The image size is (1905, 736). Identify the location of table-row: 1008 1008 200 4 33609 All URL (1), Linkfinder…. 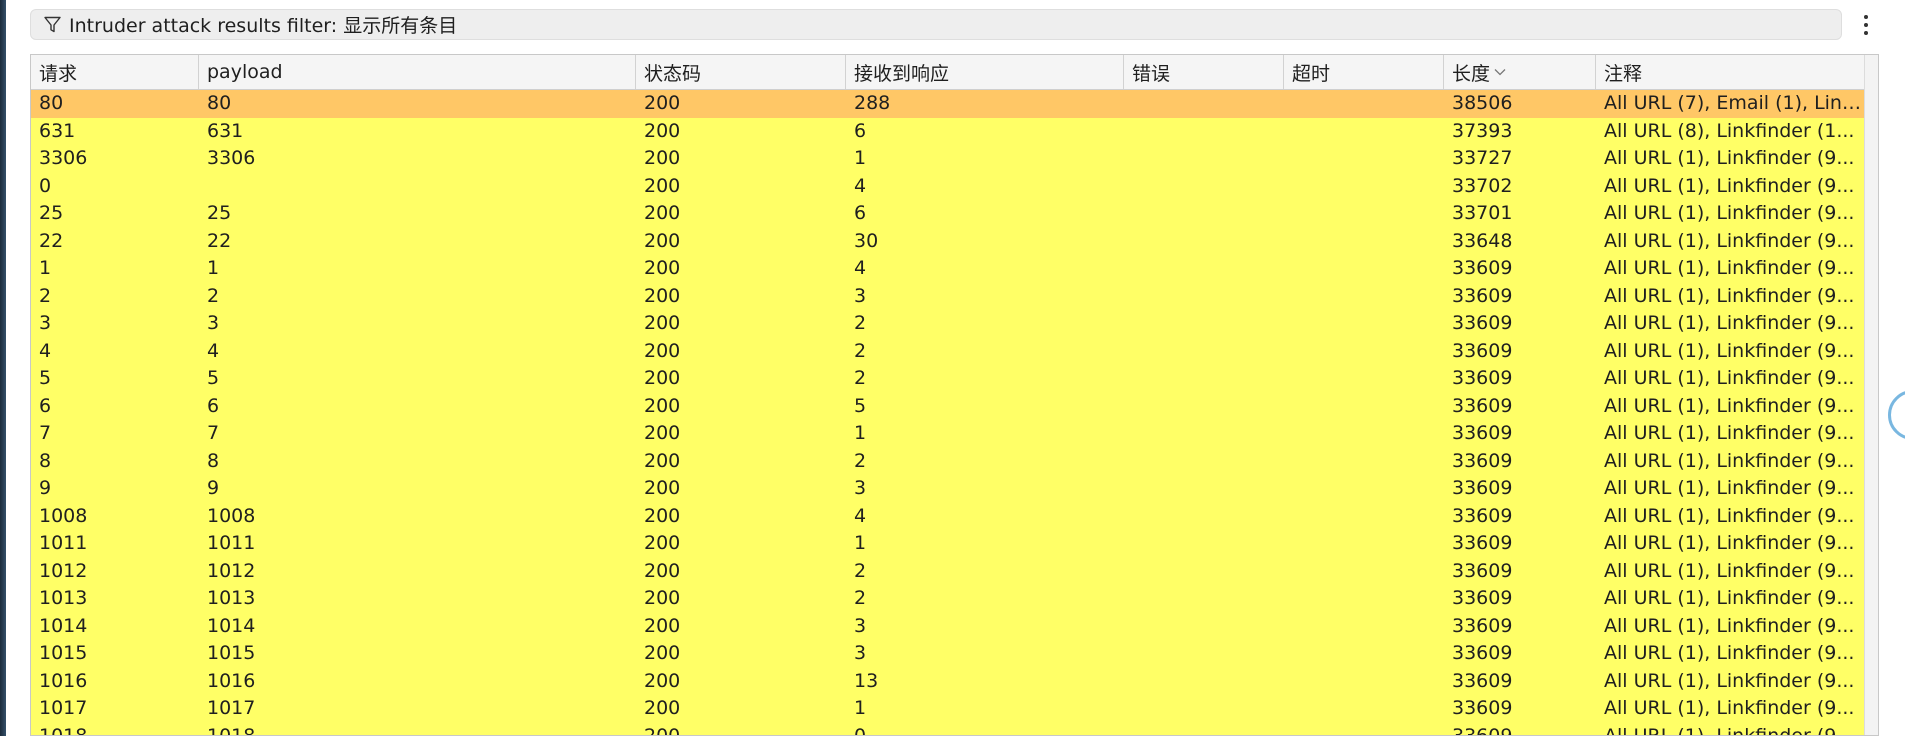
(948, 516).